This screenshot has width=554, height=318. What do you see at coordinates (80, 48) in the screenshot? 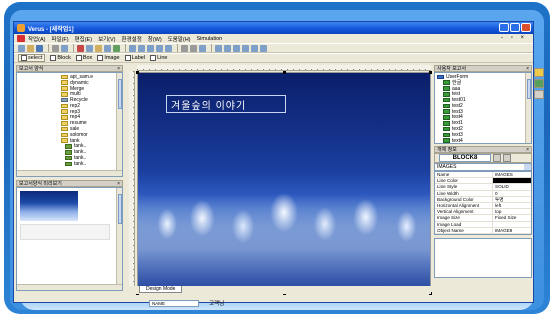
I see `cut-icon` at bounding box center [80, 48].